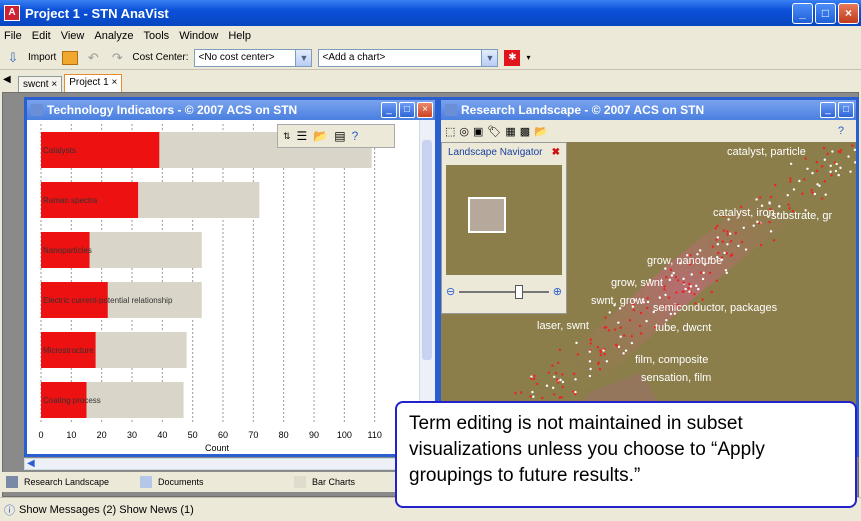  What do you see at coordinates (478, 131) in the screenshot?
I see `view-icon: ▣` at bounding box center [478, 131].